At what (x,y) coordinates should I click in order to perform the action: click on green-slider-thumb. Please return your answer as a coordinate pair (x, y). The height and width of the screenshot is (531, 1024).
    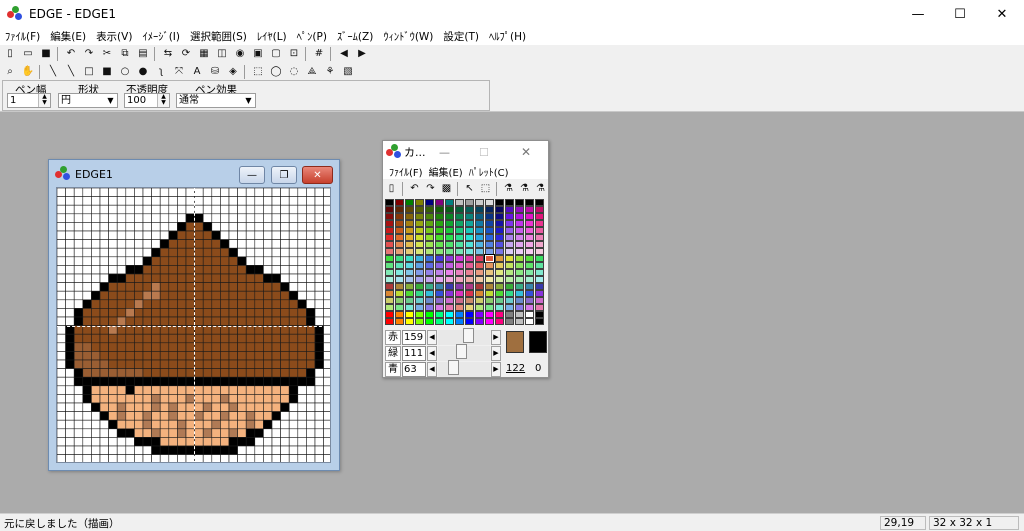
    Looking at the image, I should click on (461, 351).